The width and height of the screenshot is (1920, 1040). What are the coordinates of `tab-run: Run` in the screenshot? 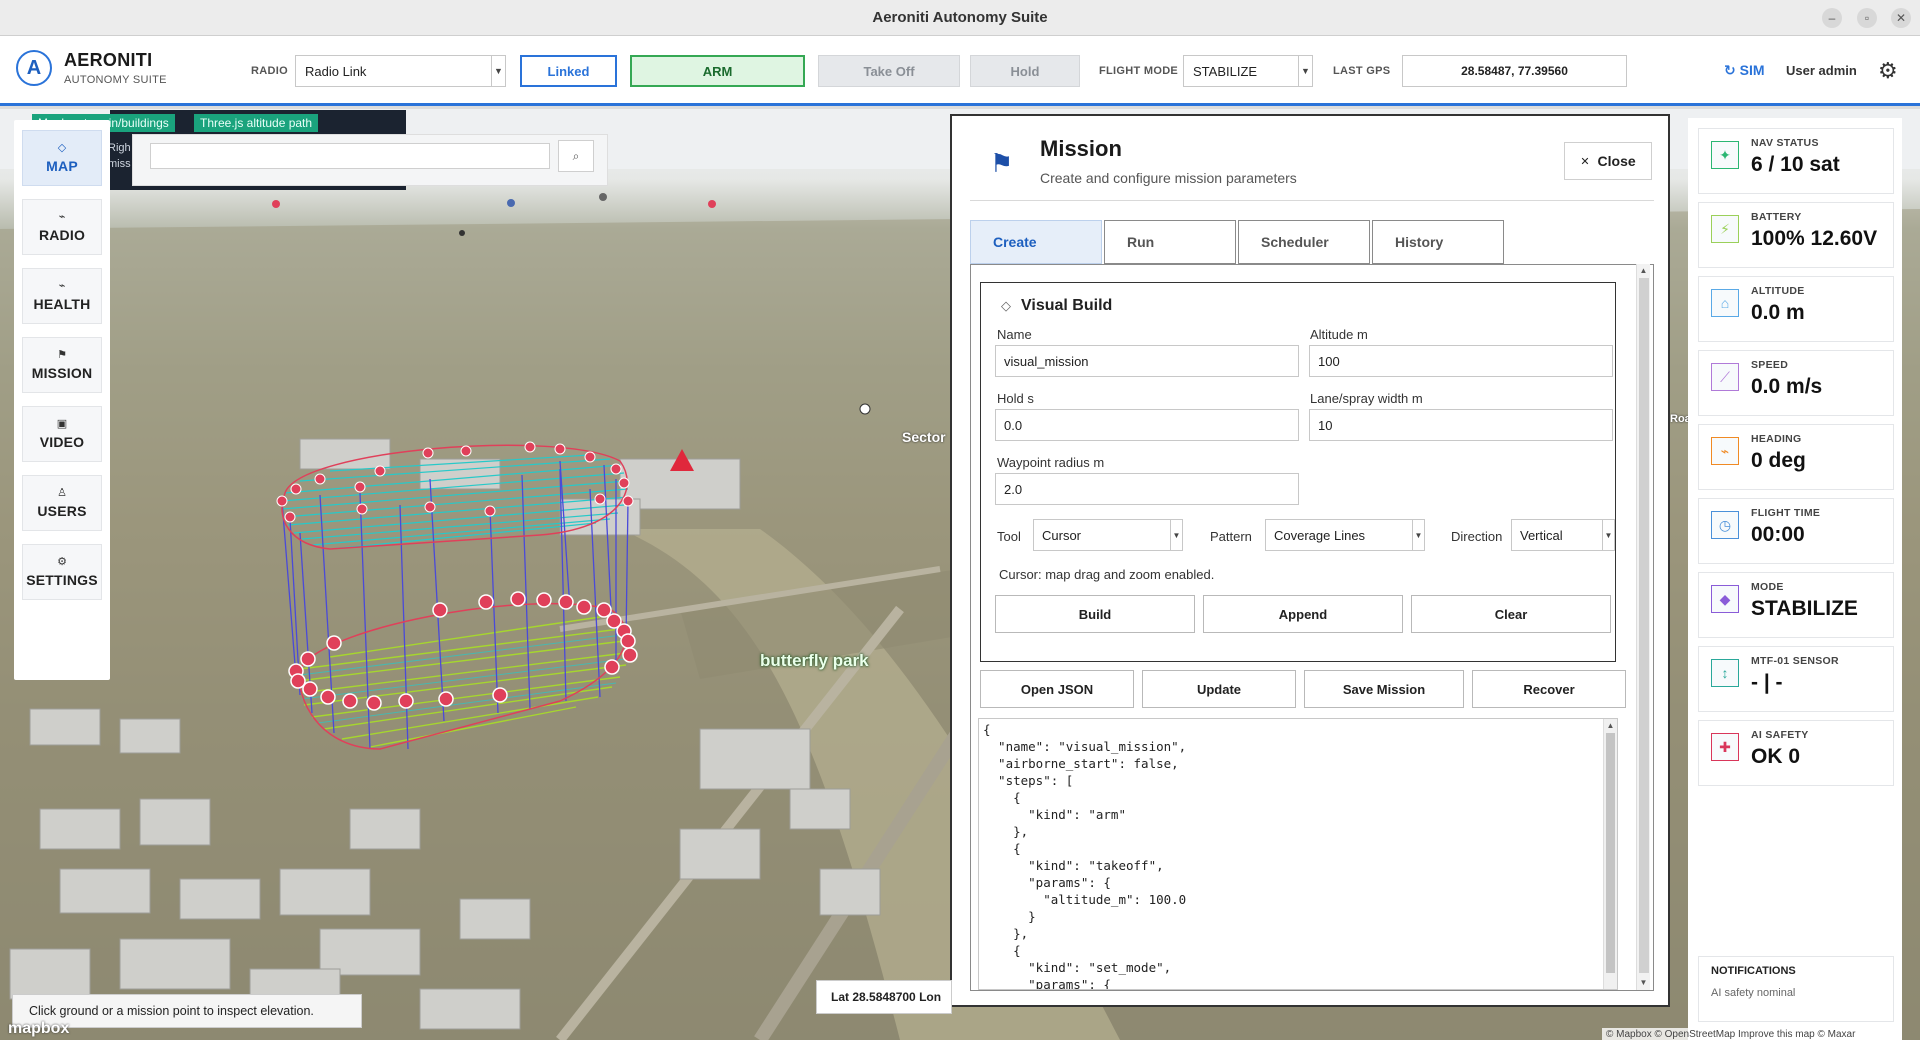 It's located at (1170, 242).